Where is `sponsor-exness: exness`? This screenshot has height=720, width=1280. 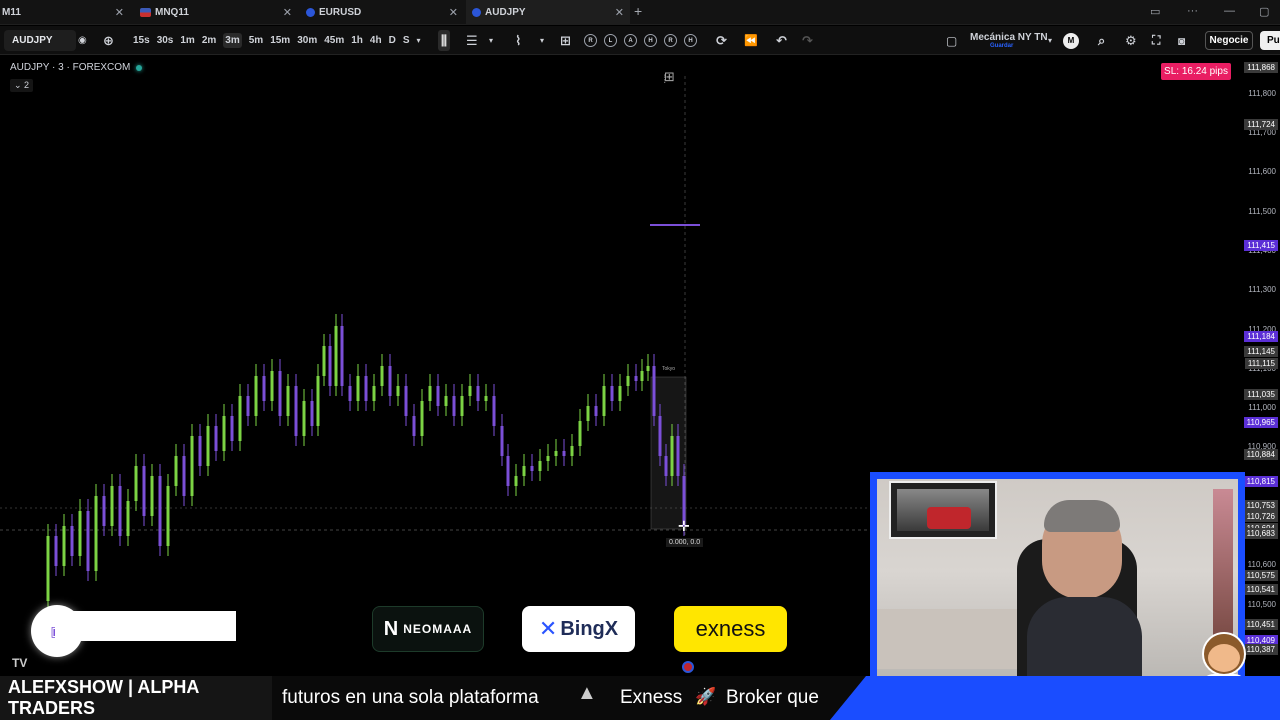 sponsor-exness: exness is located at coordinates (730, 629).